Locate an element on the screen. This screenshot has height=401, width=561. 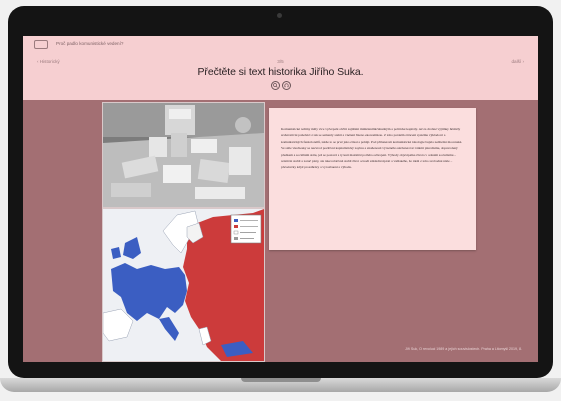
europe-map-image is located at coordinates (183, 285).